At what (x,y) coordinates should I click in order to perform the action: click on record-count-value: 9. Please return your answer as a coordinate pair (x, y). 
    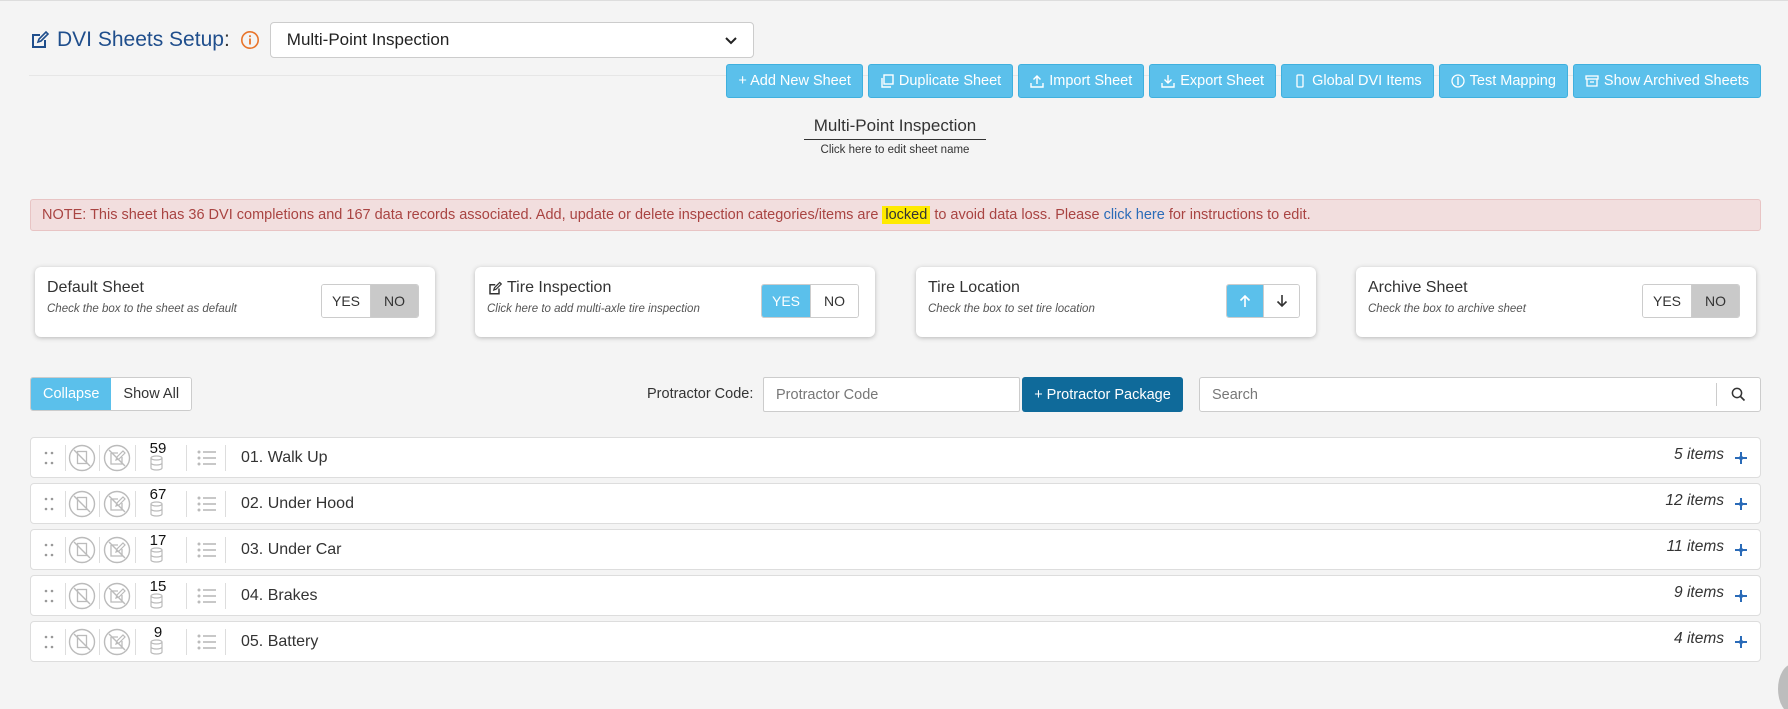
    Looking at the image, I should click on (158, 632).